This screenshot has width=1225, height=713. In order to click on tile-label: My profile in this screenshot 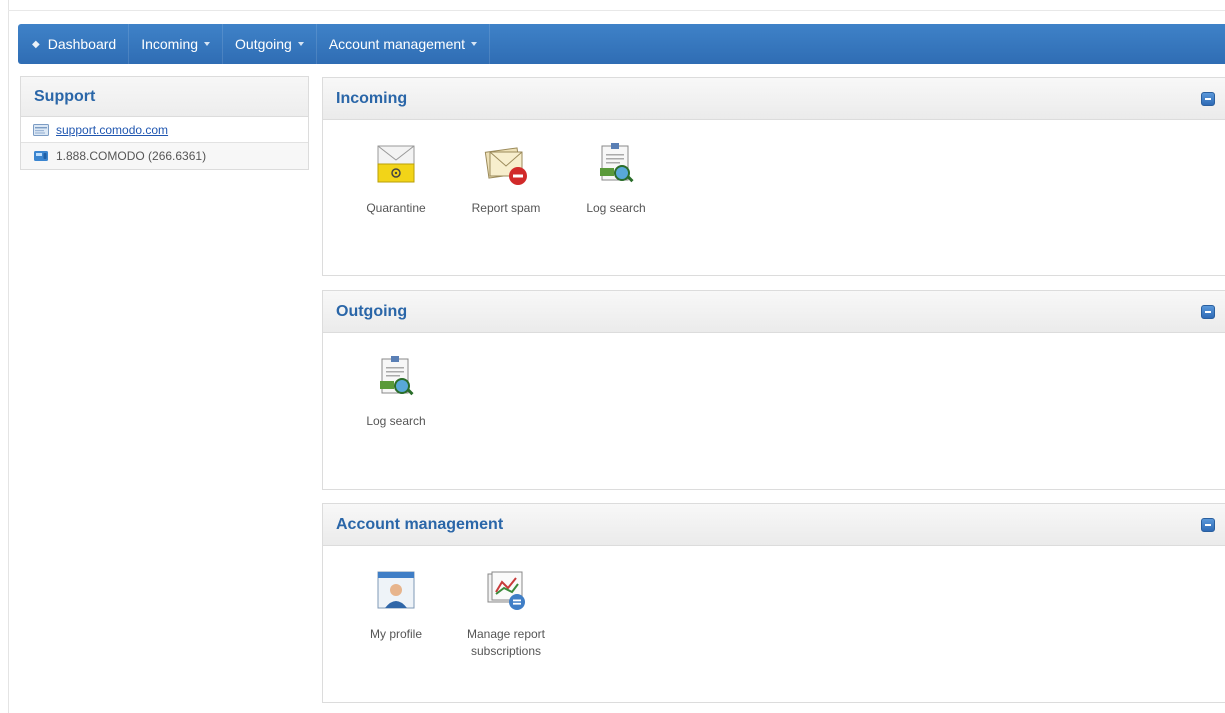, I will do `click(395, 634)`.